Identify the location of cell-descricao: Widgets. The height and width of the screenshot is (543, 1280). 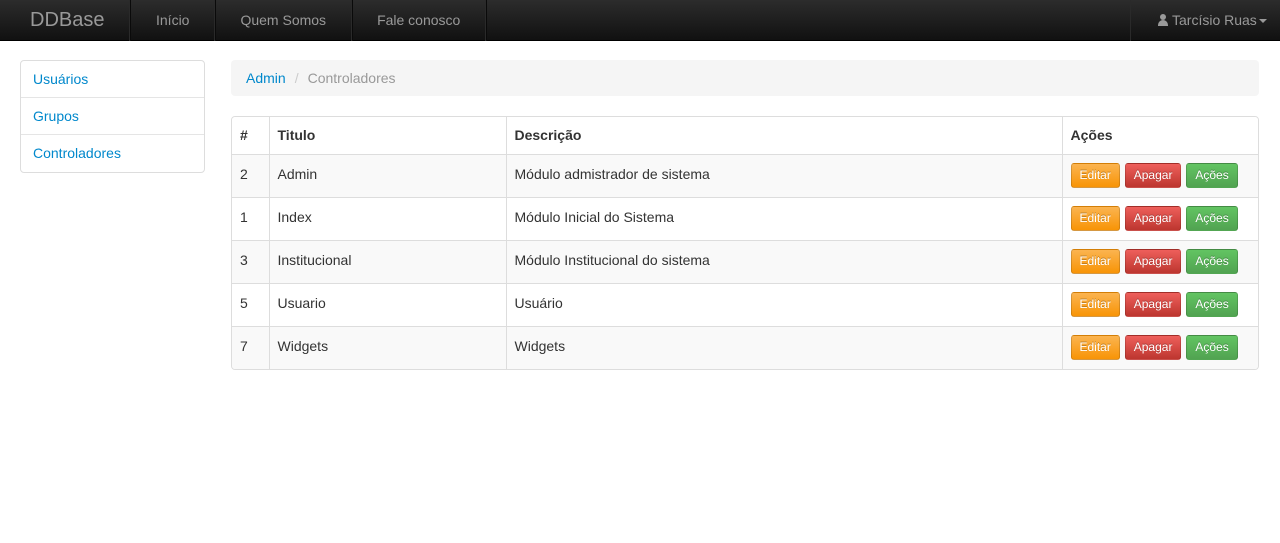
(783, 347).